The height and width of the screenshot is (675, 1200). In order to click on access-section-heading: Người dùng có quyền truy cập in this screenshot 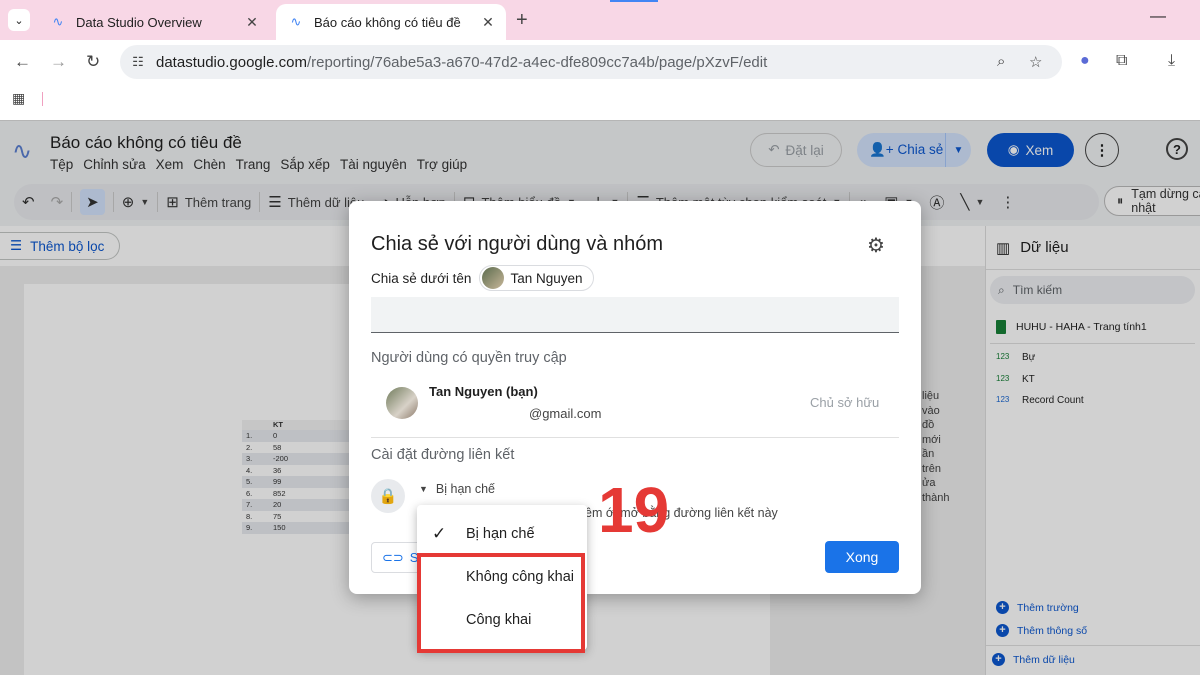, I will do `click(469, 358)`.